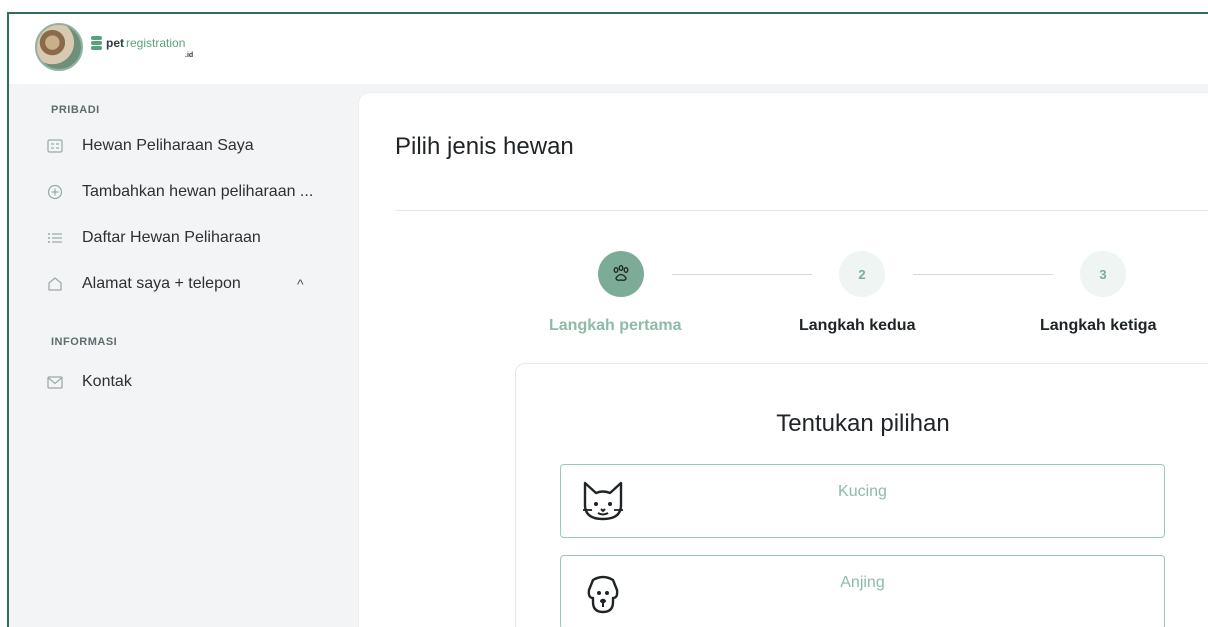 The image size is (1208, 627). I want to click on list-icon, so click(55, 238).